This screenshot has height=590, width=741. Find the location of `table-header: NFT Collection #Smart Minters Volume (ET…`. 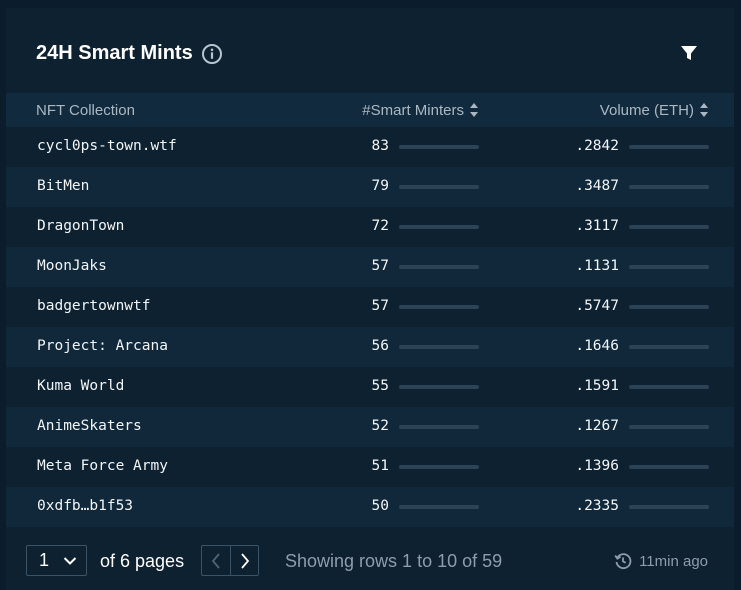

table-header: NFT Collection #Smart Minters Volume (ET… is located at coordinates (370, 110).